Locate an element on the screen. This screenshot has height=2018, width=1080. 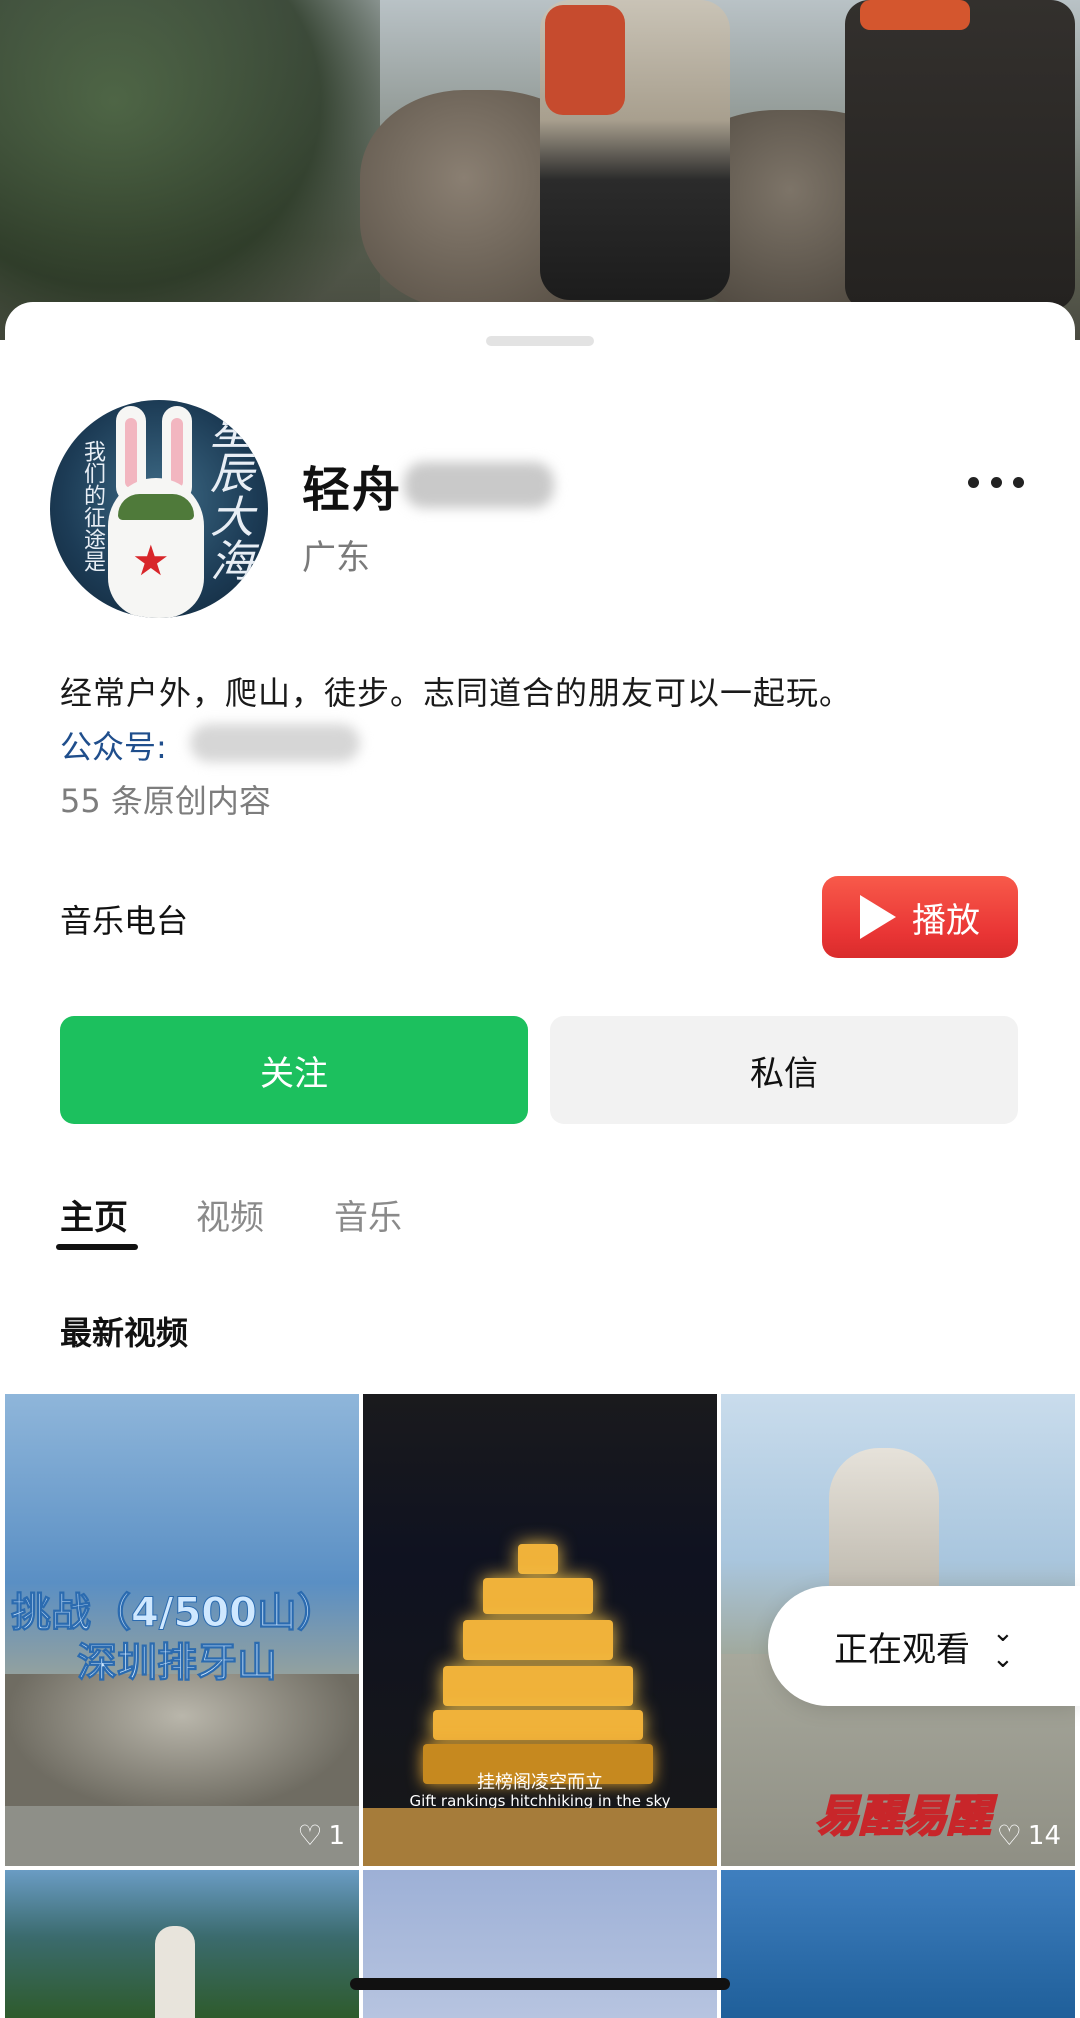
play-button: 播放 is located at coordinates (920, 917).